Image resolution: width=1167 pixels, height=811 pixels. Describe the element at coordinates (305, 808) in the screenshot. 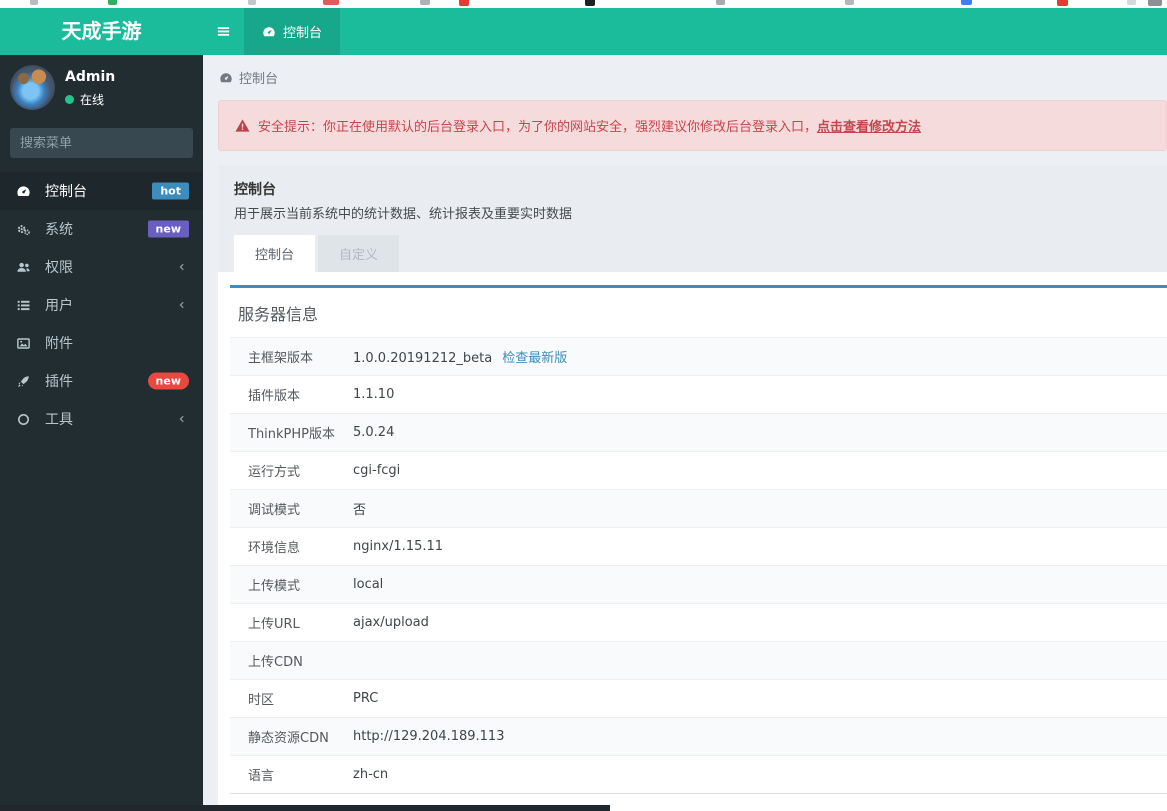

I see `bottom-strip` at that location.